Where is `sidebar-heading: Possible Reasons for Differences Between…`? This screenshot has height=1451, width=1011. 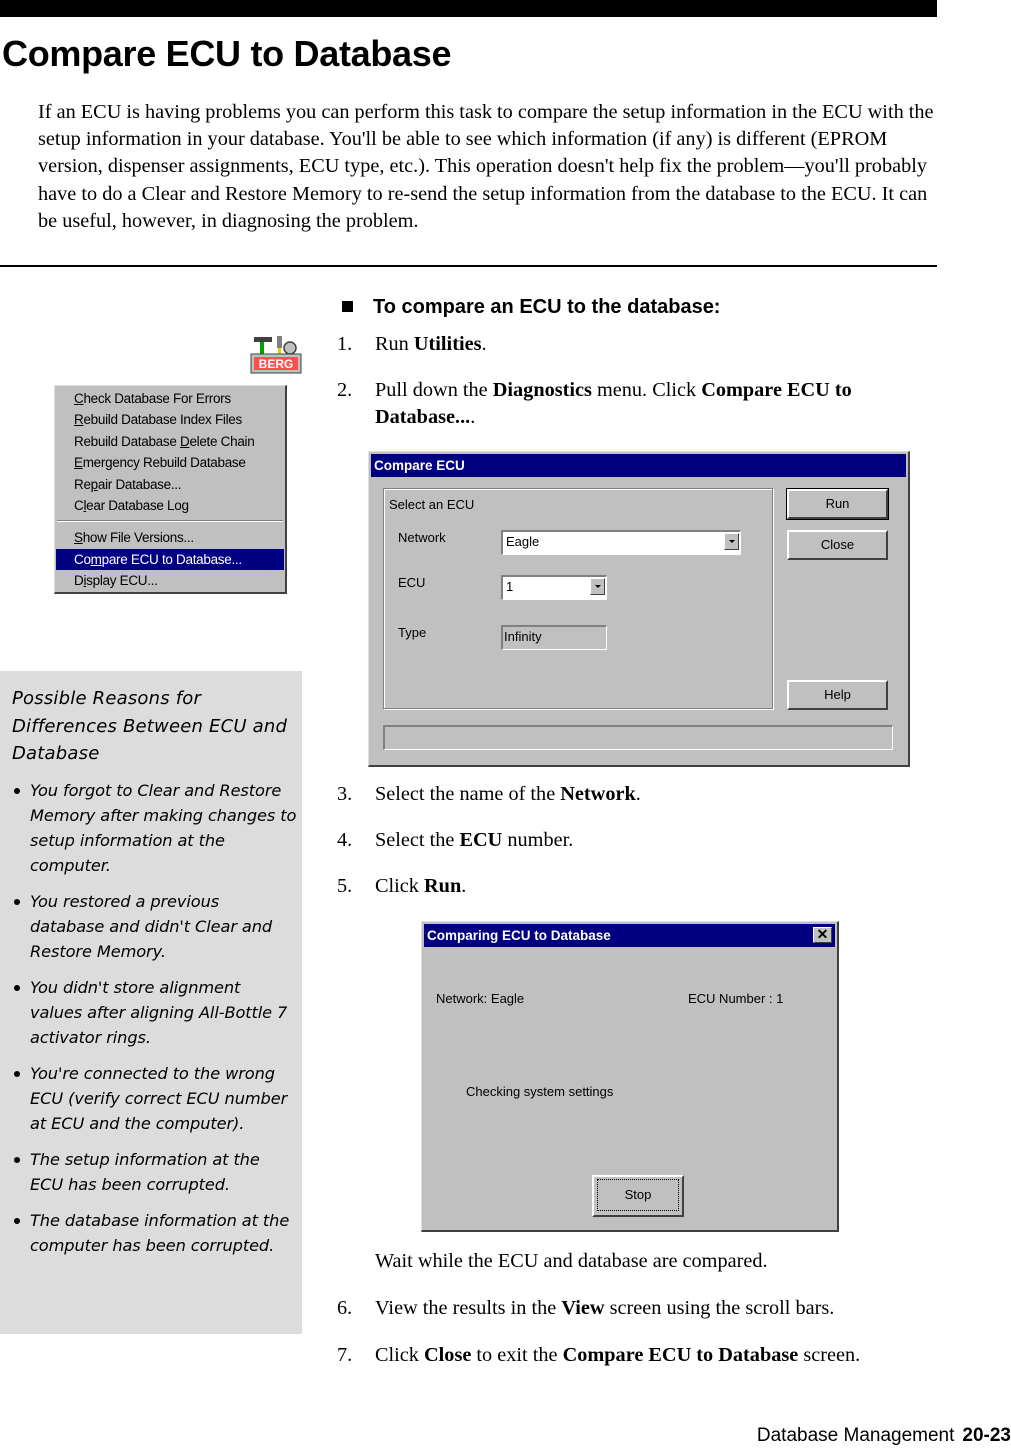 sidebar-heading: Possible Reasons for Differences Between… is located at coordinates (150, 726).